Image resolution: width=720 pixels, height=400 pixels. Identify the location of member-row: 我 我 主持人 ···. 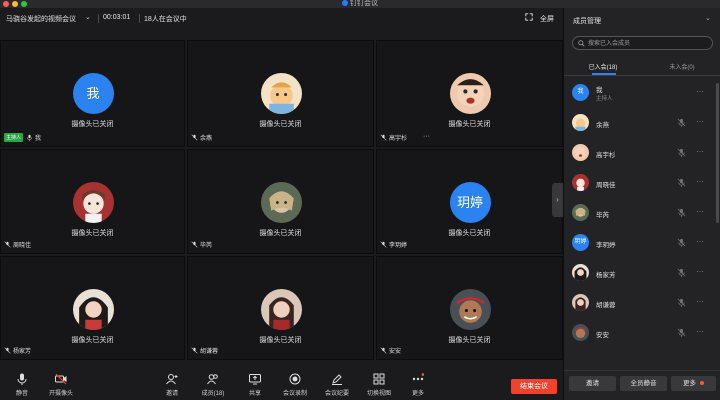
(639, 93).